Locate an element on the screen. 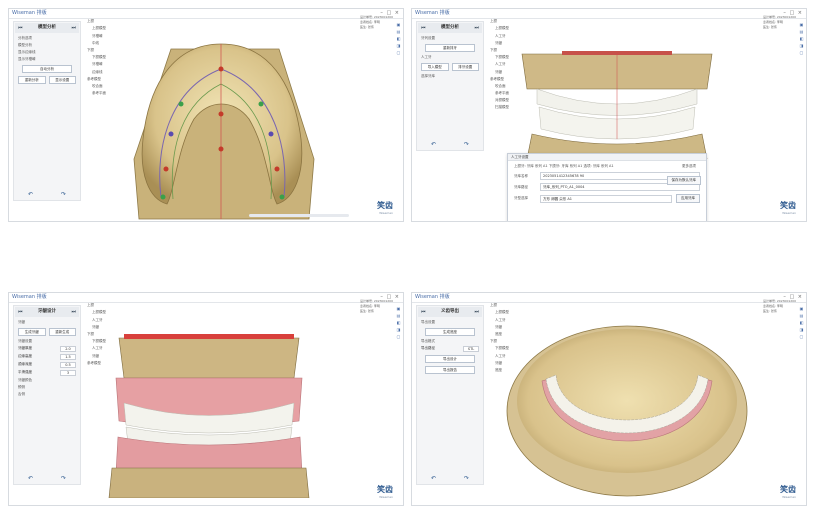 The width and height of the screenshot is (819, 521). param-label: 边缘高度 is located at coordinates (25, 356).